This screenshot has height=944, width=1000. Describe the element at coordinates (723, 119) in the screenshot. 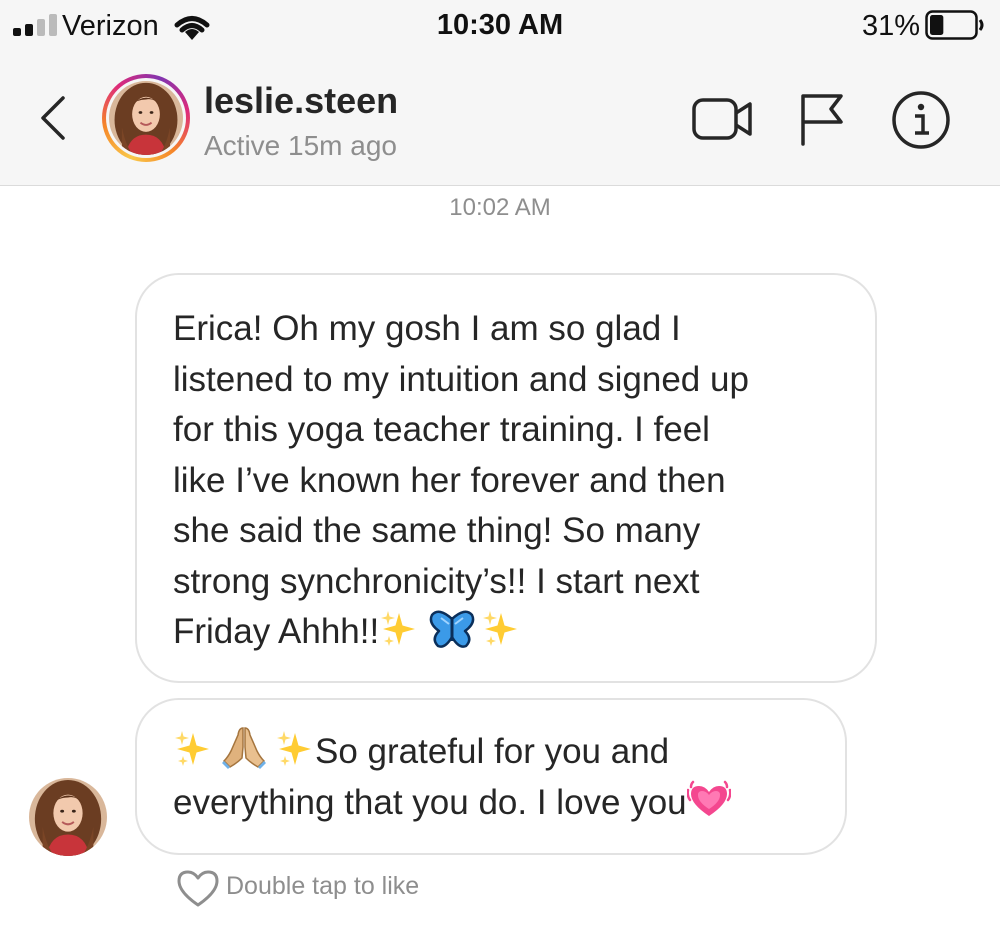

I see `video-call-icon` at that location.